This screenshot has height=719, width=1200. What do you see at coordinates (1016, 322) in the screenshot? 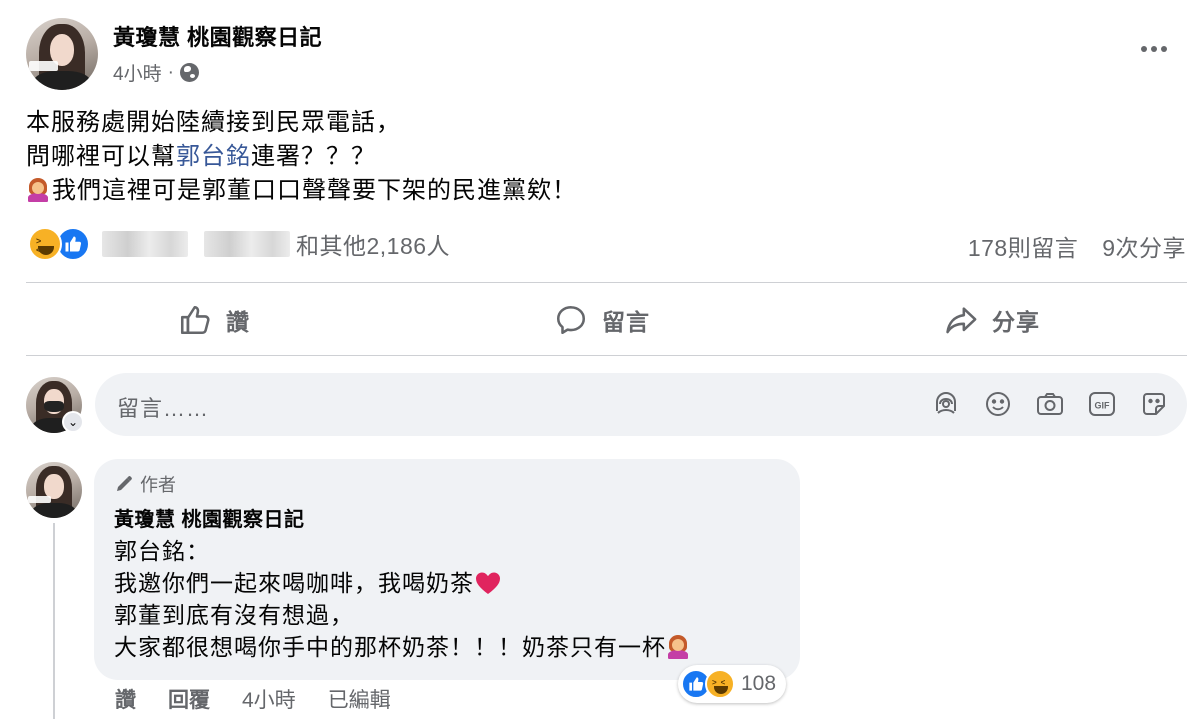
I see `share-button-label: 分享` at bounding box center [1016, 322].